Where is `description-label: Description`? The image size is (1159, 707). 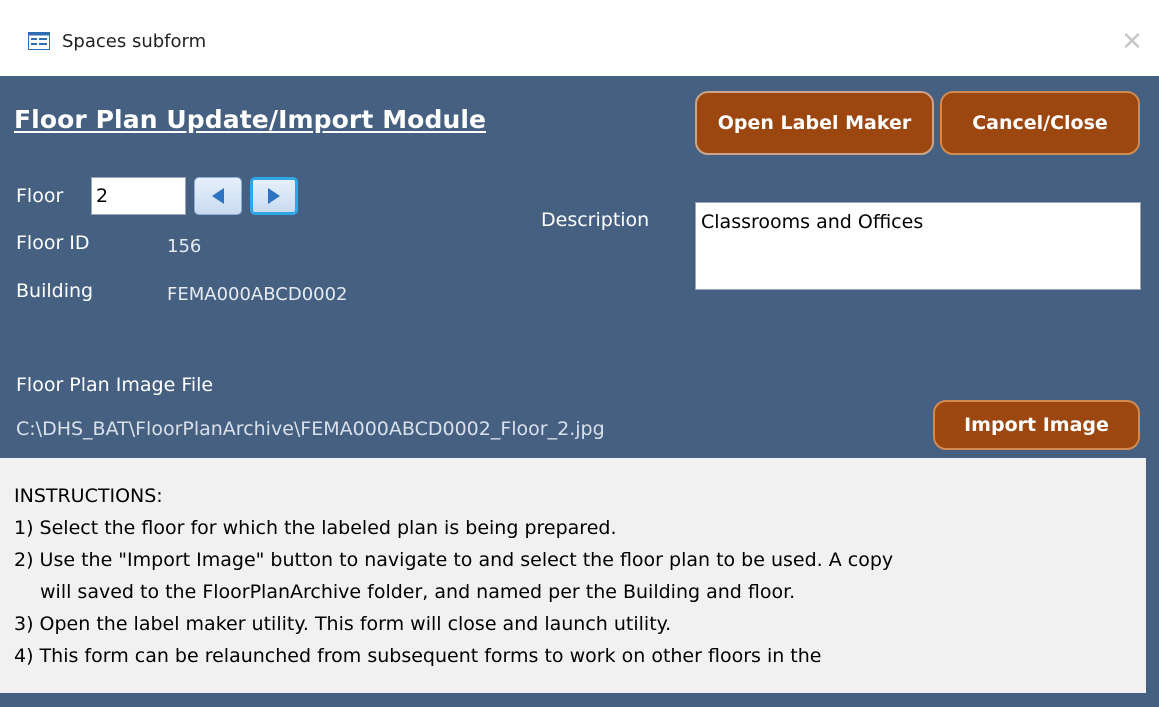
description-label: Description is located at coordinates (595, 220).